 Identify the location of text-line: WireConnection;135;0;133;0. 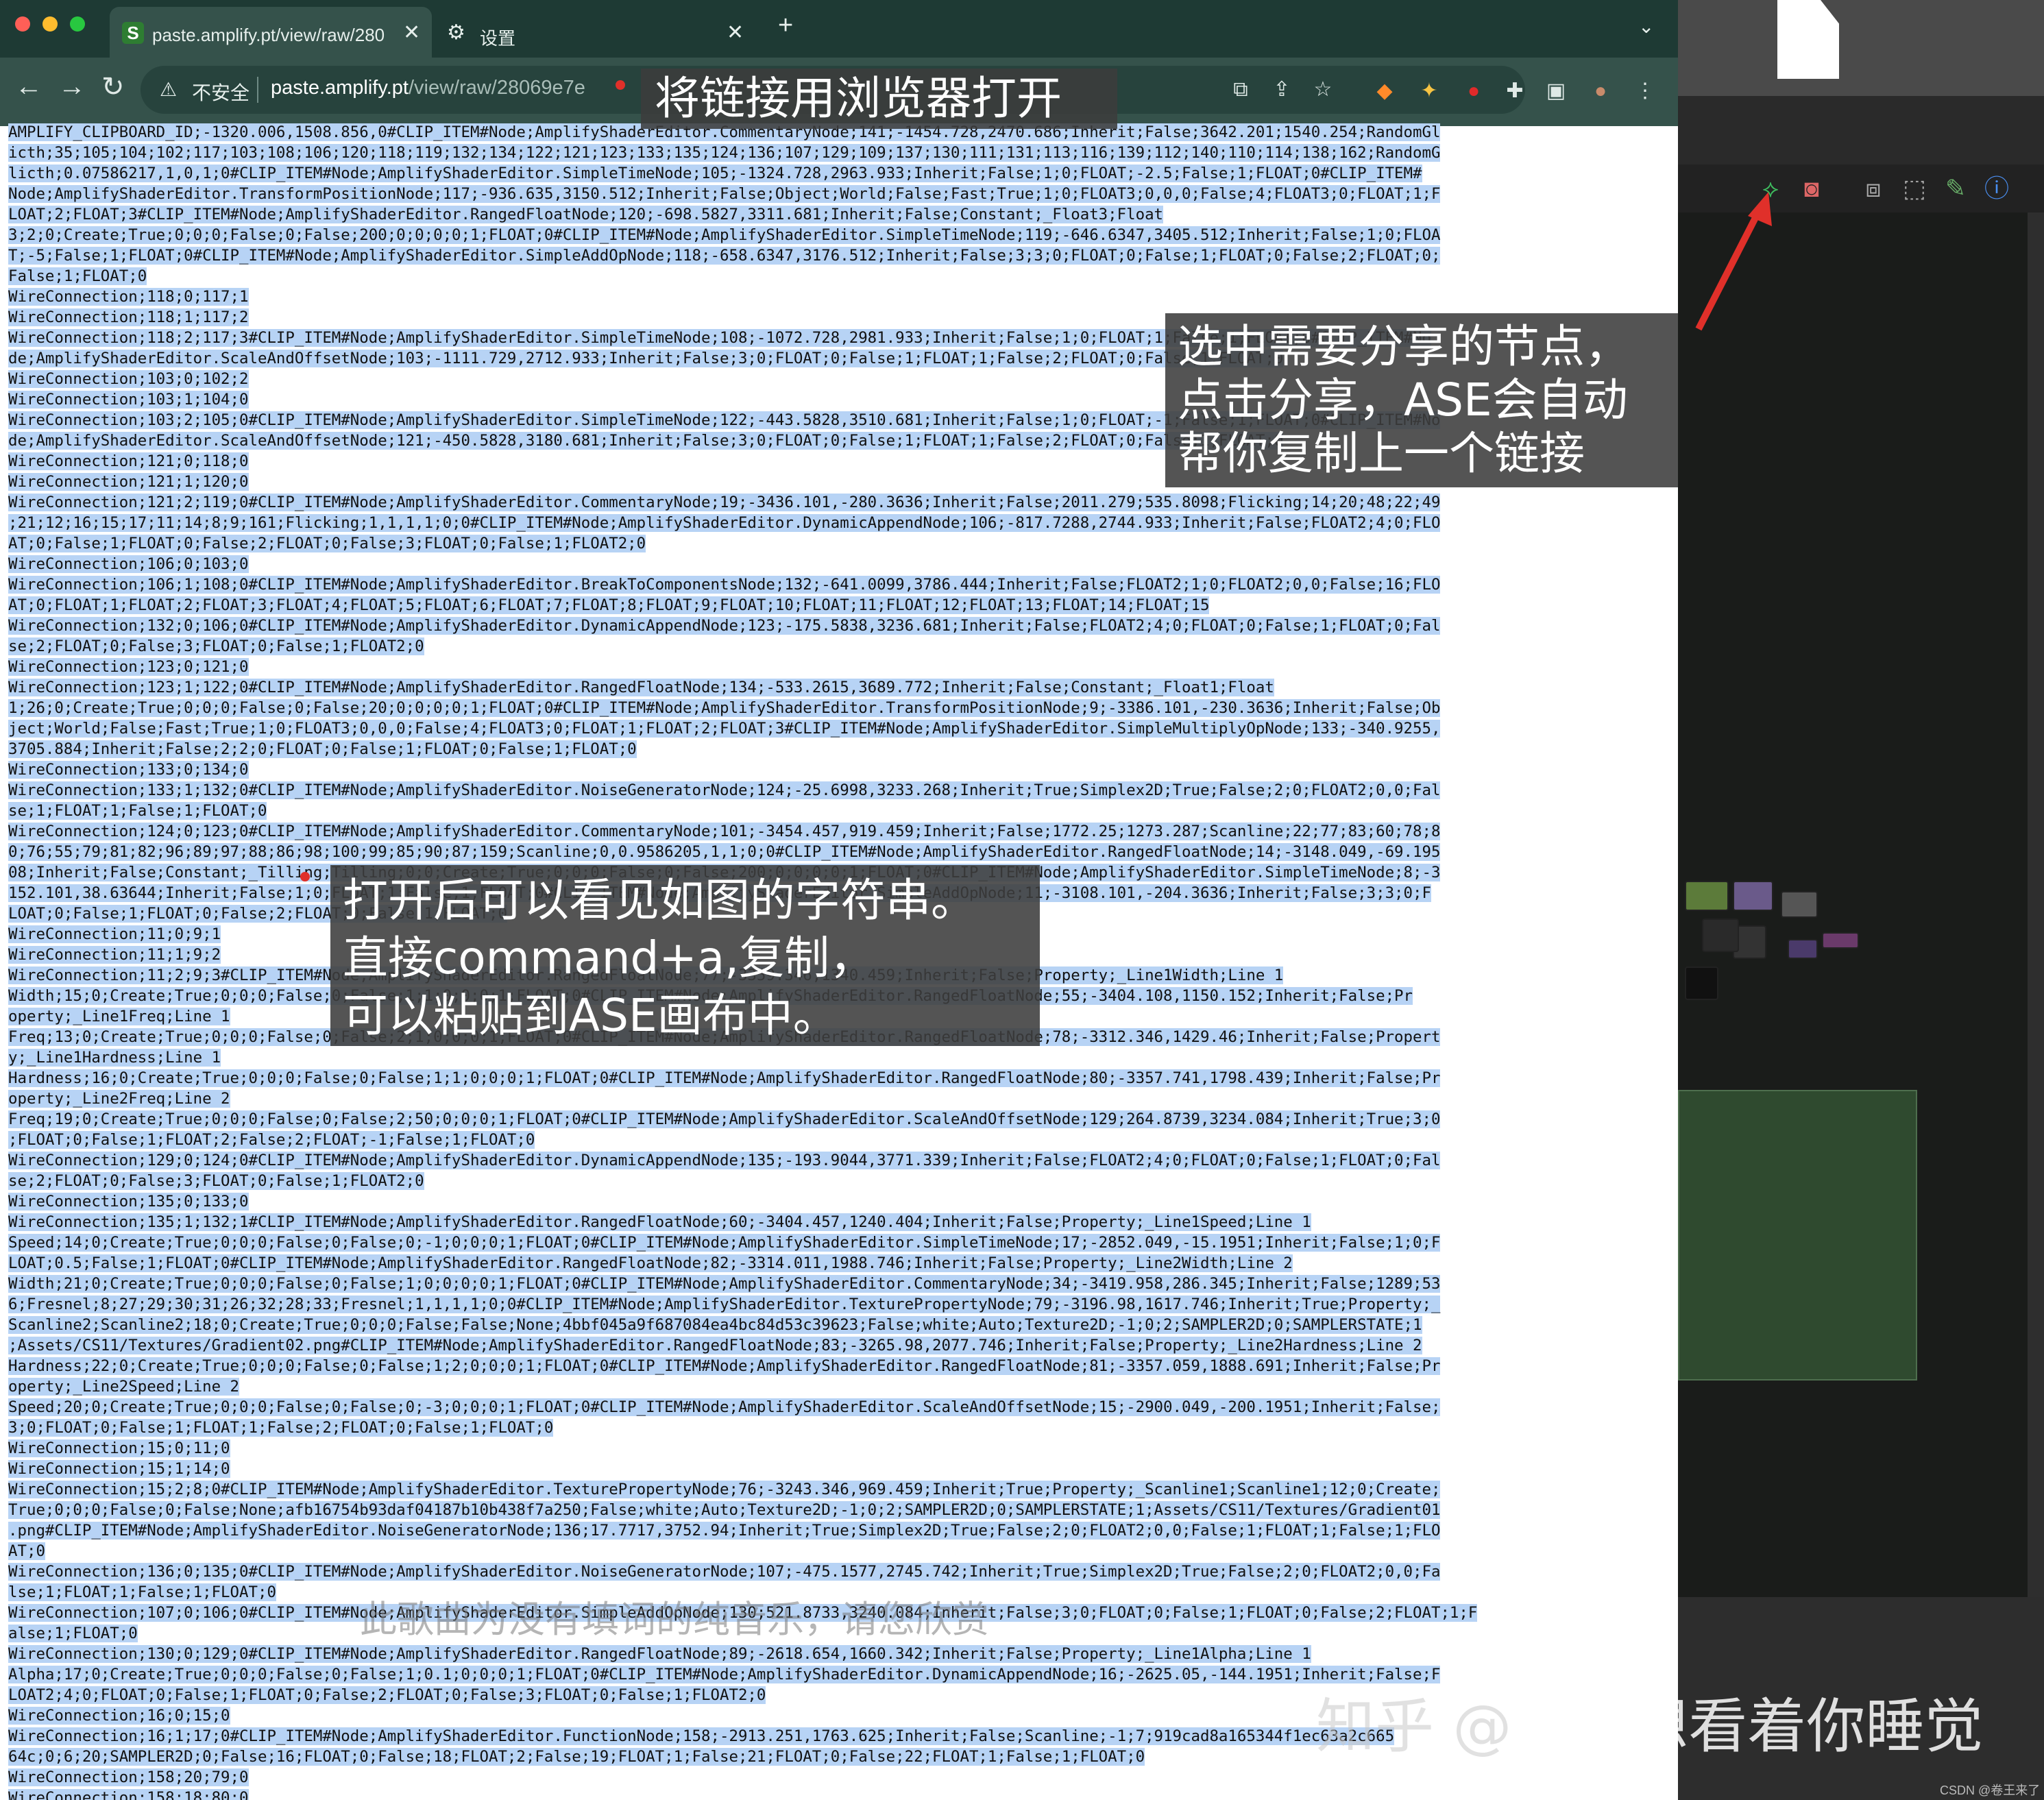
(841, 1201).